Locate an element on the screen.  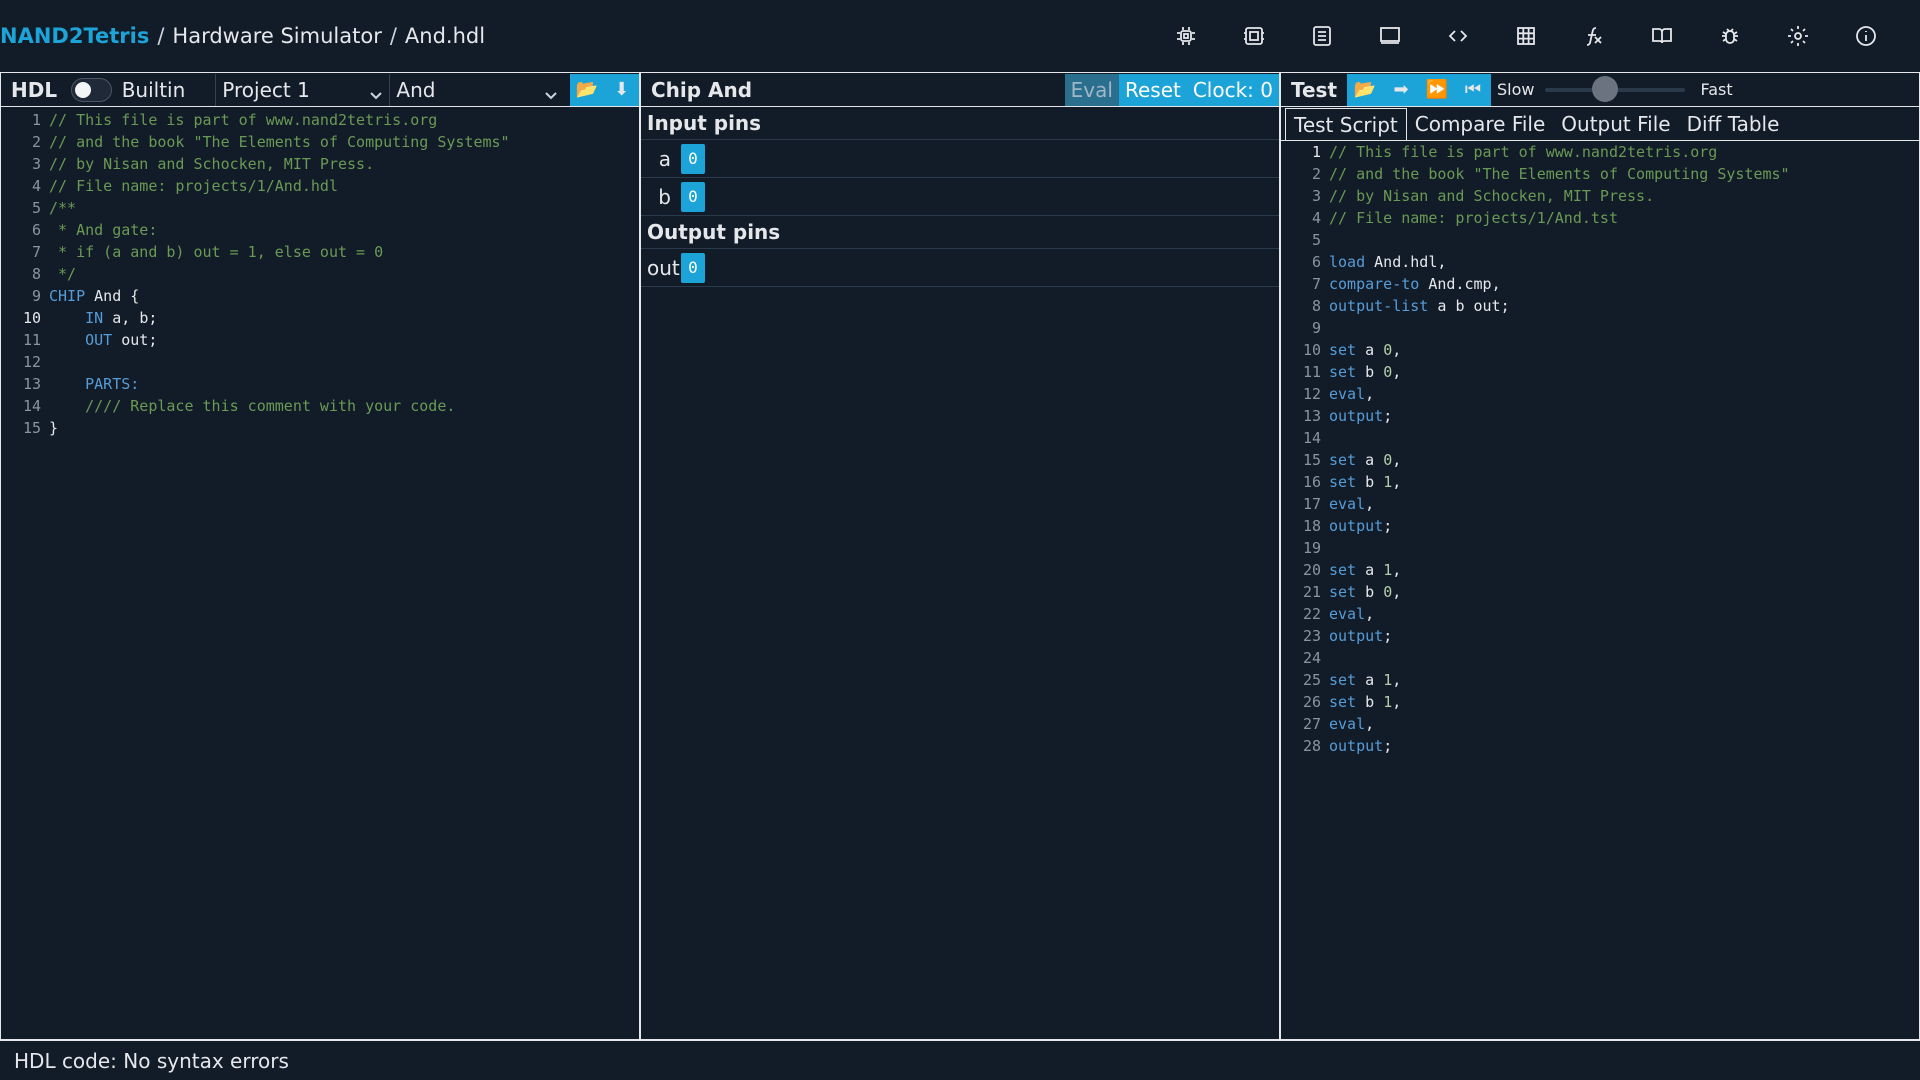
step-icon: ➡ is located at coordinates (1401, 89).